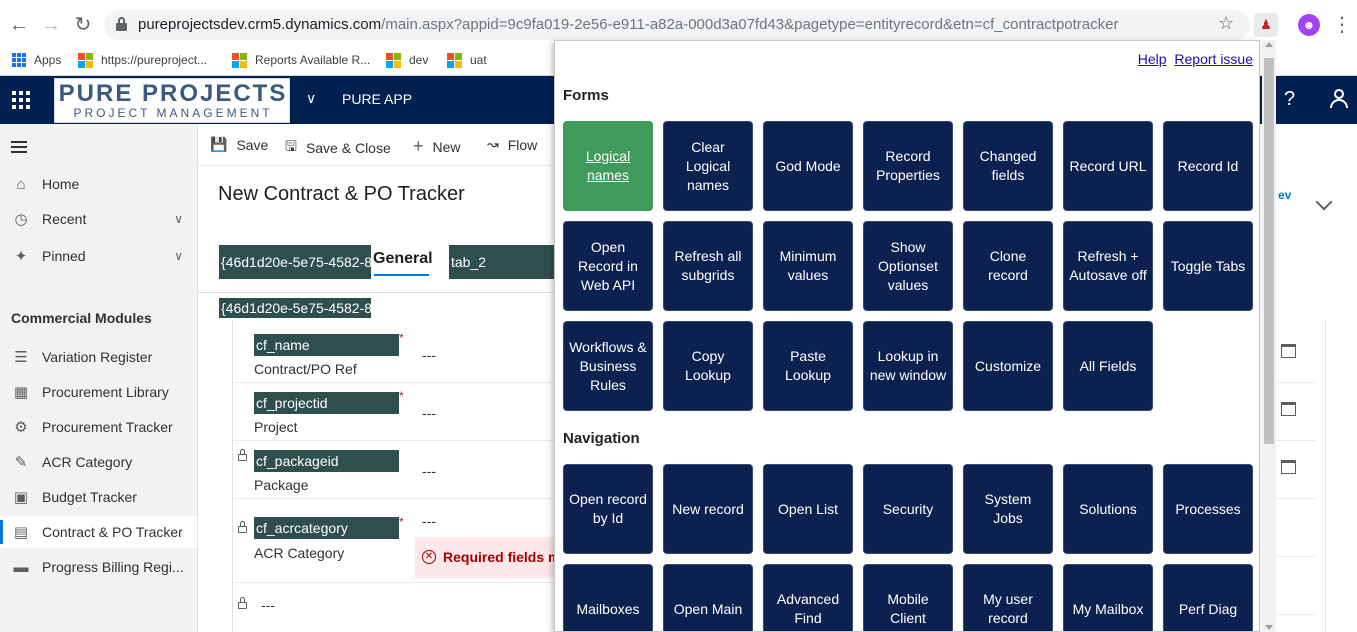 The height and width of the screenshot is (632, 1357). Describe the element at coordinates (98, 184) in the screenshot. I see `nav-home: ⌂ Home` at that location.